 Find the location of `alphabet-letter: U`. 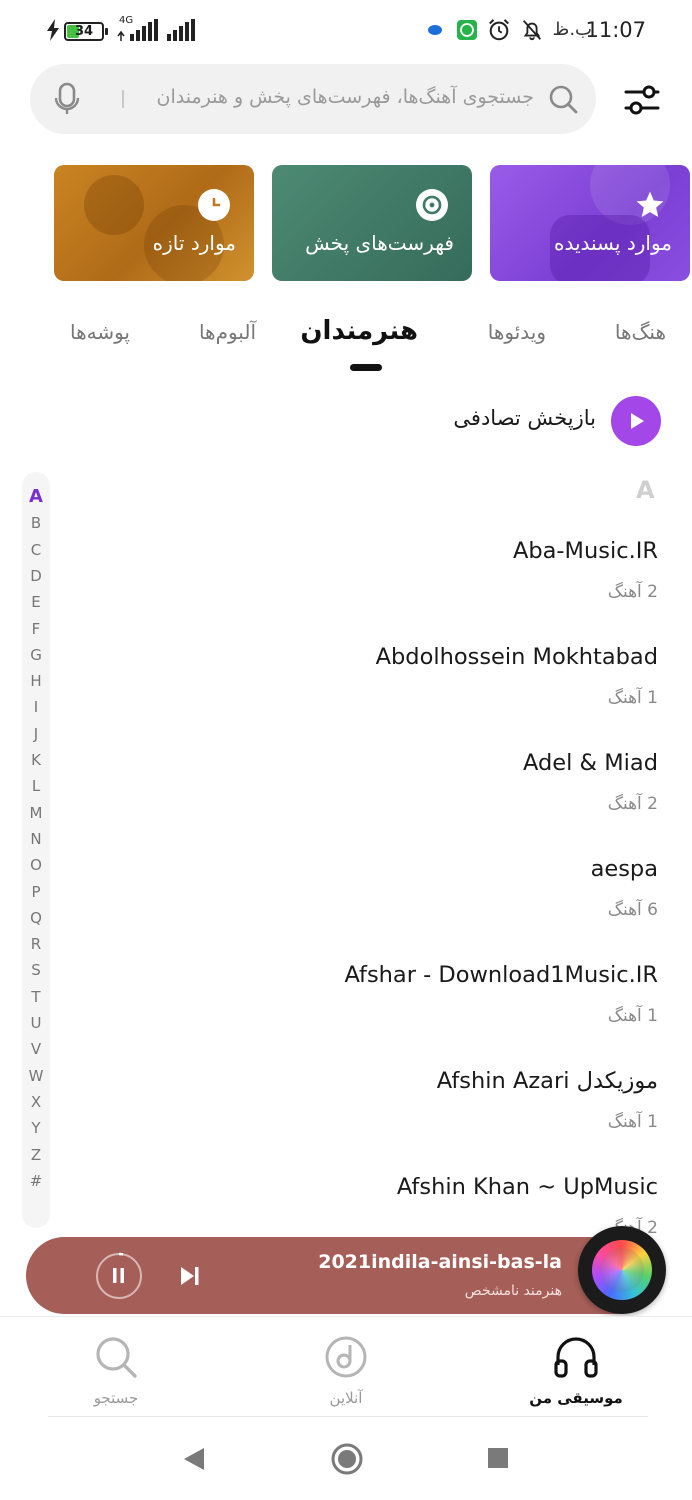

alphabet-letter: U is located at coordinates (36, 1023).